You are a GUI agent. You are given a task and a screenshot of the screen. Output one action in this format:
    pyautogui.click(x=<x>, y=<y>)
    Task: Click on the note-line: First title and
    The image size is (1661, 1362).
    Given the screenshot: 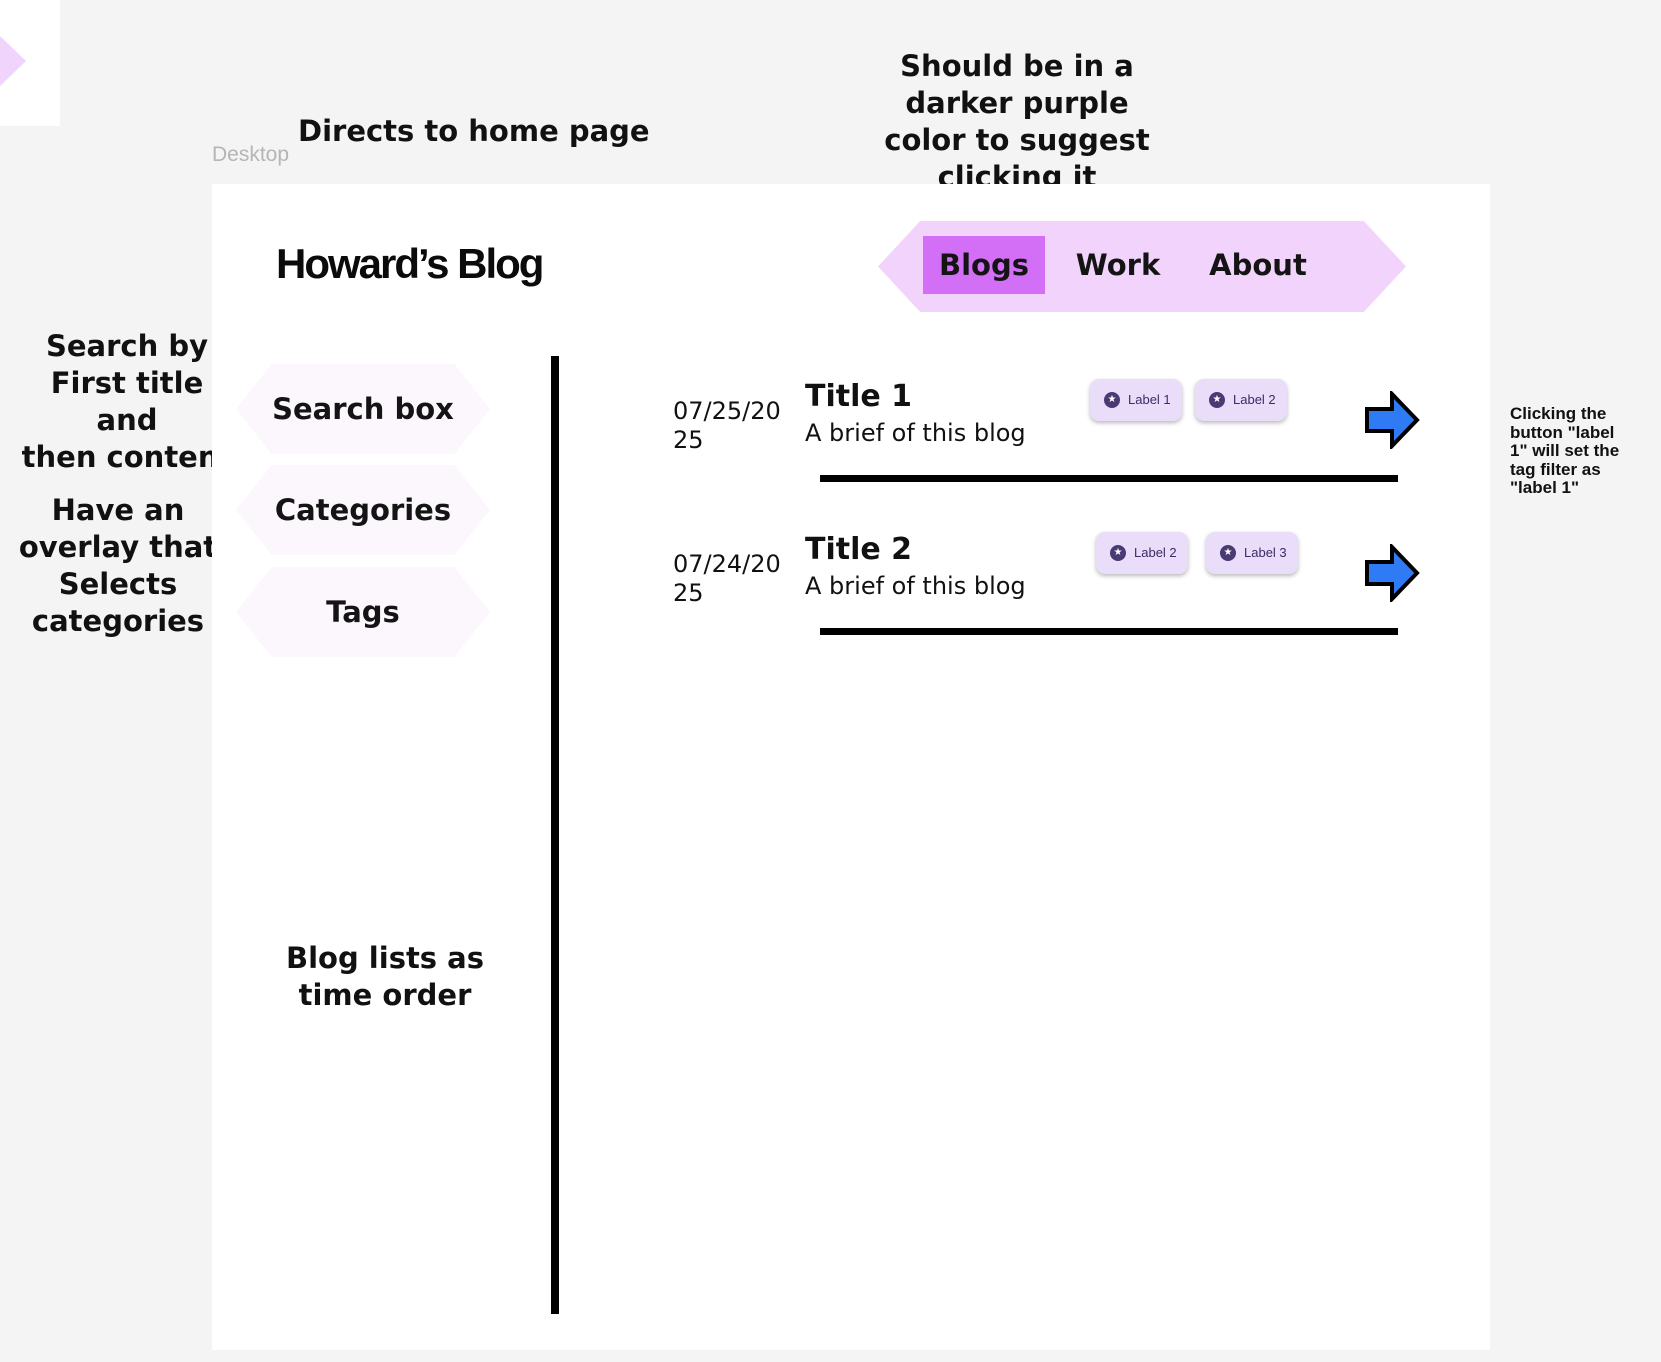 What is the action you would take?
    pyautogui.click(x=127, y=401)
    